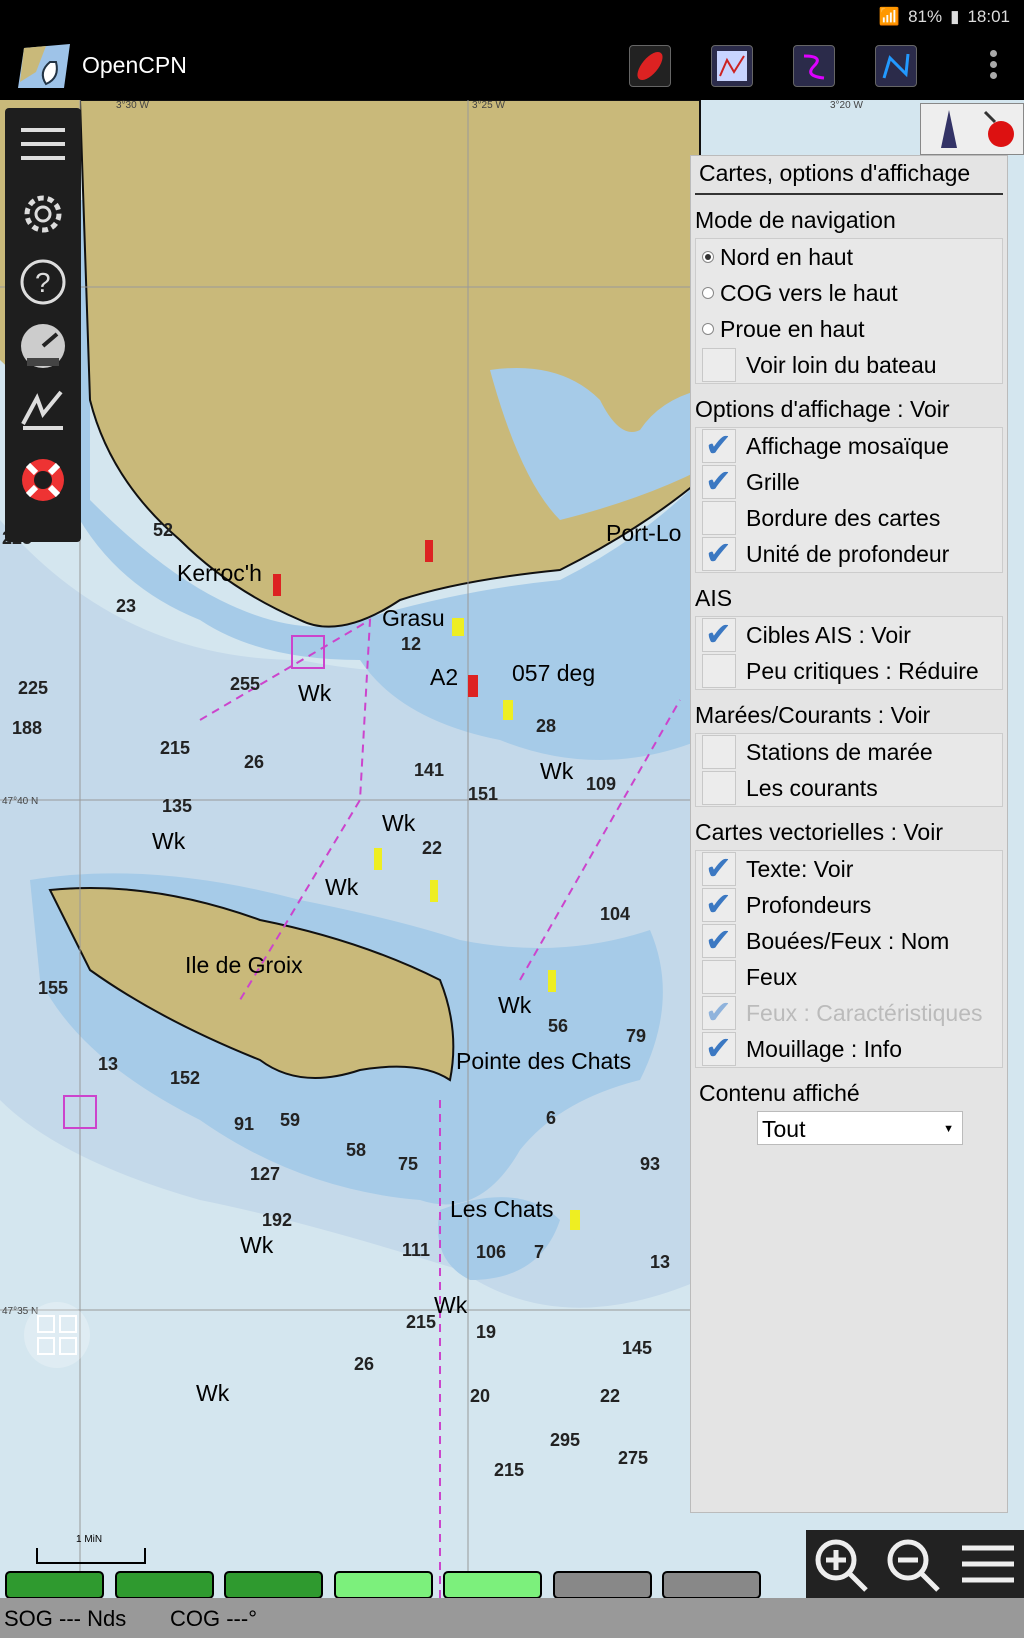 This screenshot has width=1024, height=1638. Describe the element at coordinates (779, 1093) in the screenshot. I see `content-label: Contenu affiché` at that location.